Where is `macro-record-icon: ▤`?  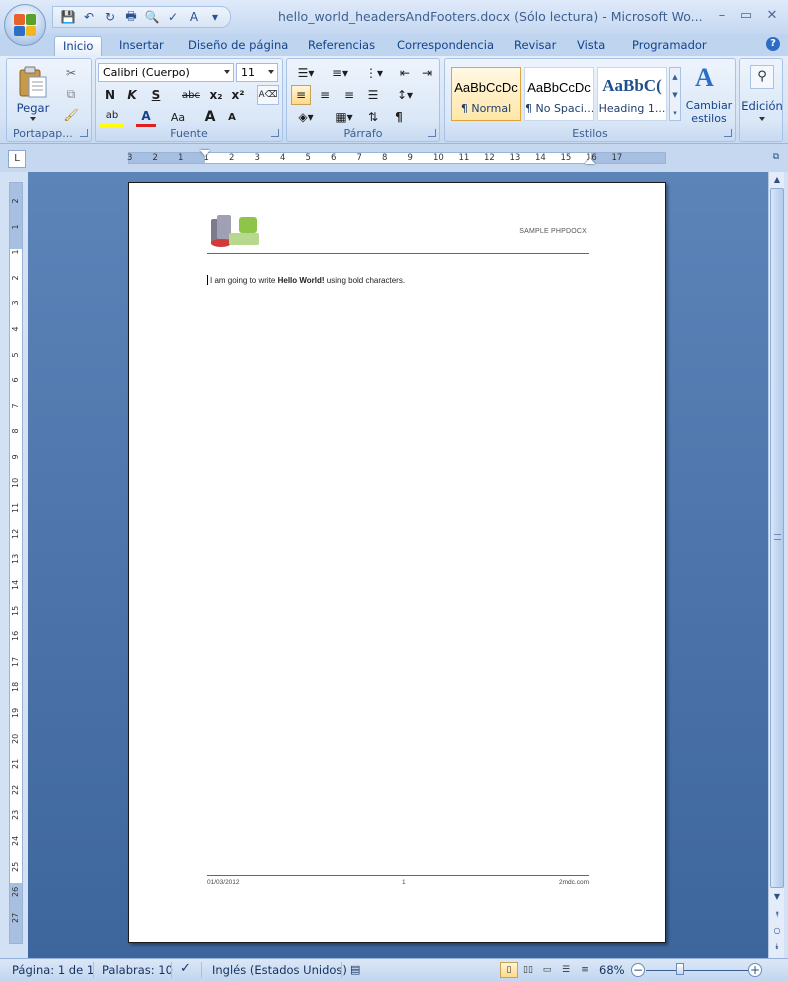
macro-record-icon: ▤ is located at coordinates (355, 969).